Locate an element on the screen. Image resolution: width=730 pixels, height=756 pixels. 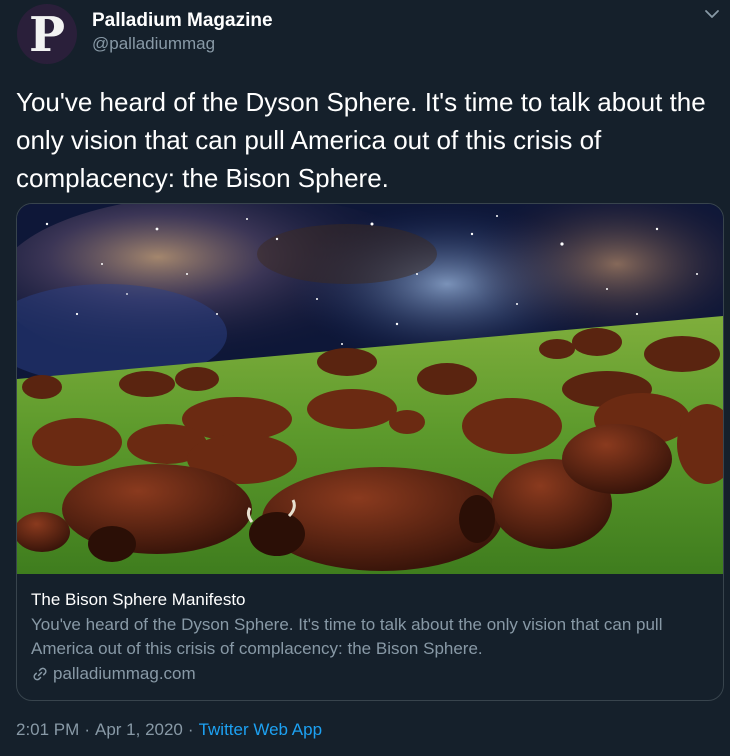
author-display-name: Palladium Magazine is located at coordinates (182, 21).